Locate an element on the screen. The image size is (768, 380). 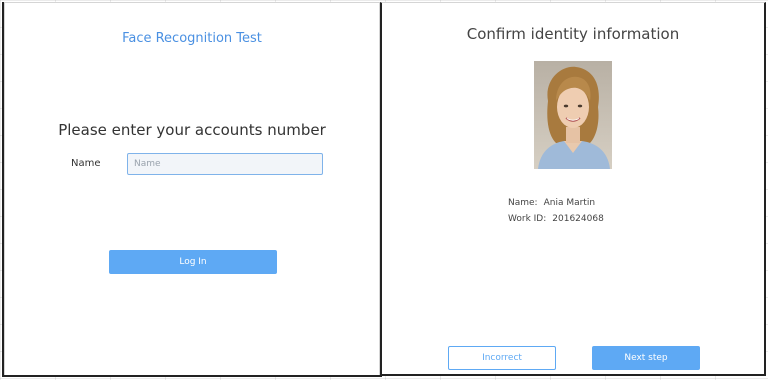
incorrect-button: Incorrect is located at coordinates (502, 358).